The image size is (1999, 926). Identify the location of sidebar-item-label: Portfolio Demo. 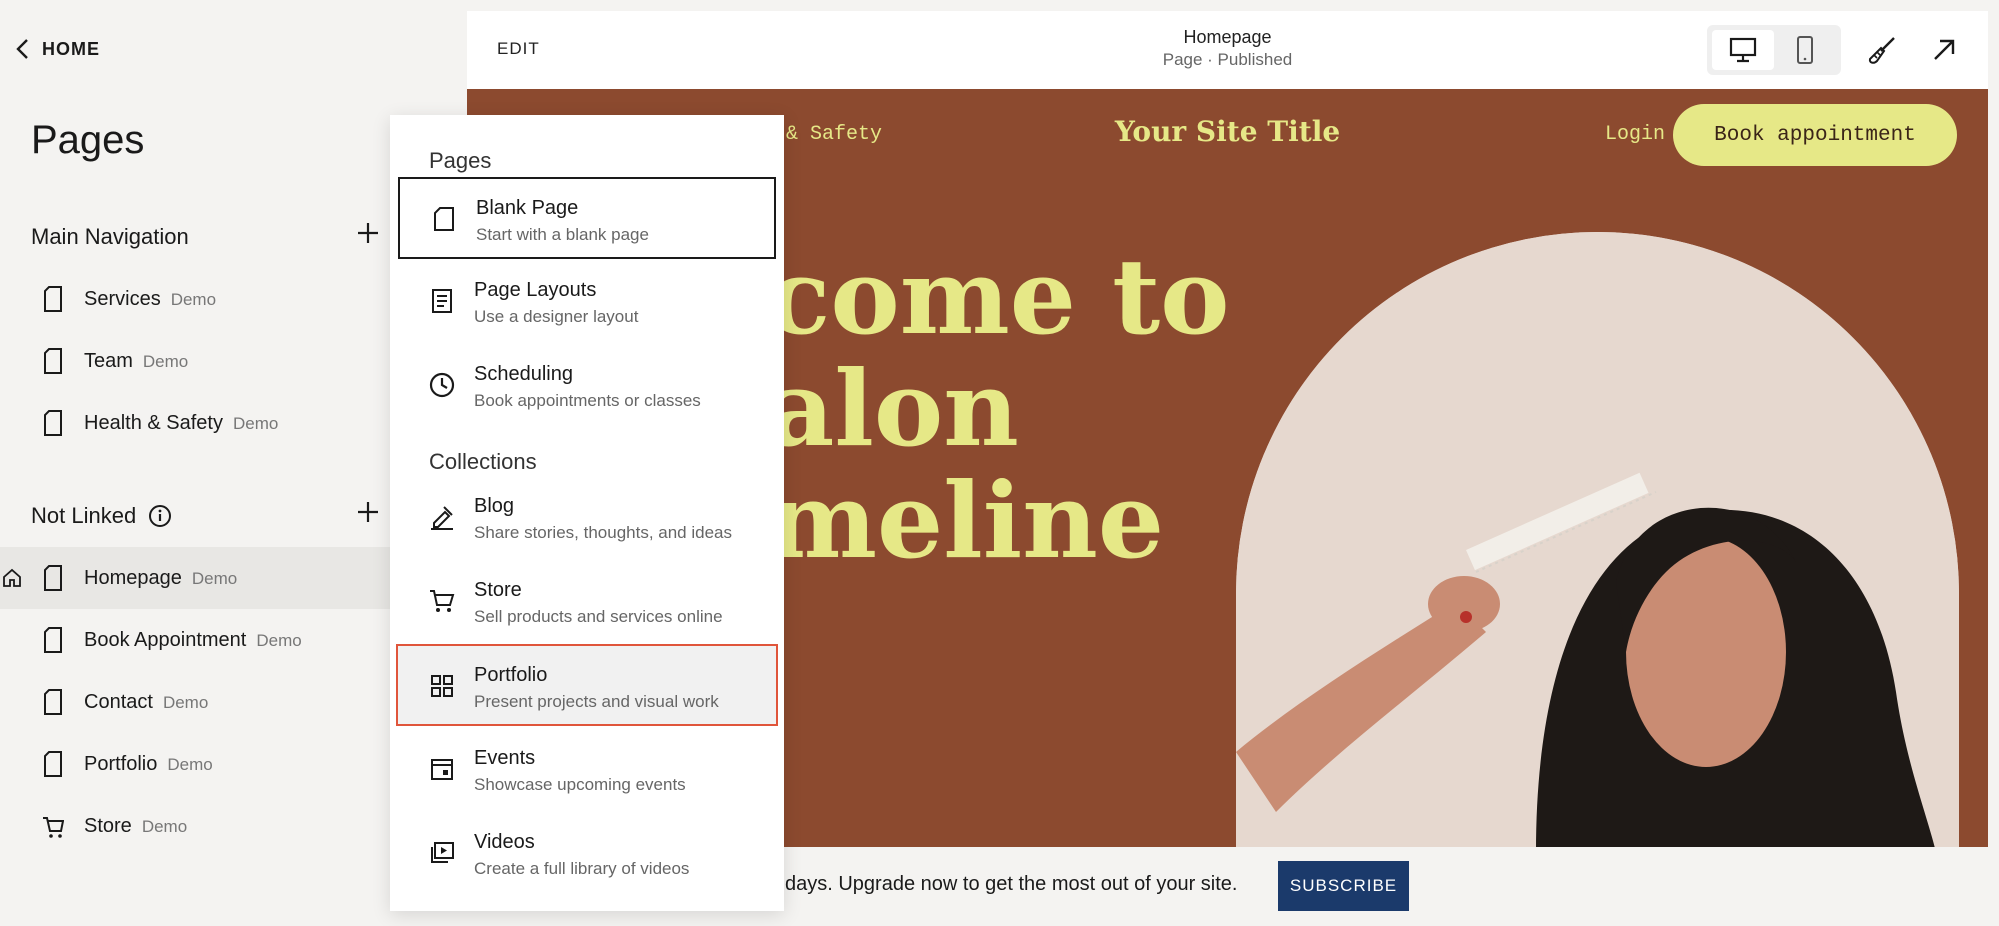
(148, 764).